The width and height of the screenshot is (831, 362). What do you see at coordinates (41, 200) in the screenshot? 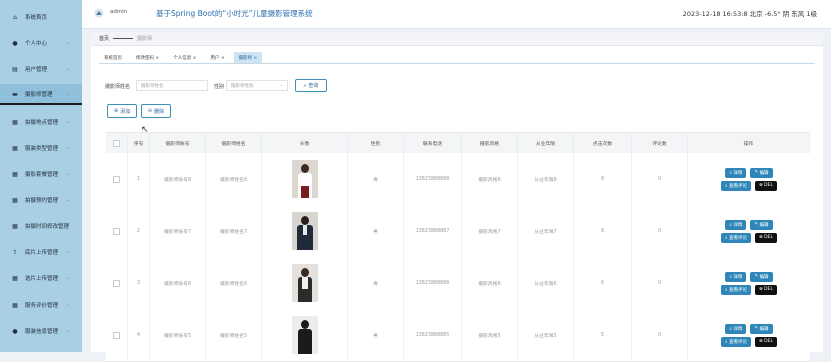
I see `sidebar-item-bookings: ▦ 拍摄预约管理 ⌄` at bounding box center [41, 200].